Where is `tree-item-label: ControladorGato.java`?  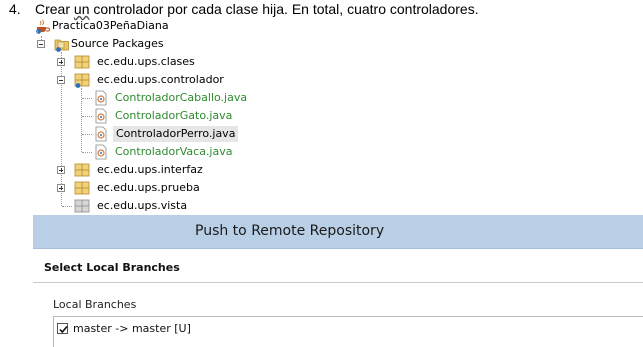
tree-item-label: ControladorGato.java is located at coordinates (174, 115).